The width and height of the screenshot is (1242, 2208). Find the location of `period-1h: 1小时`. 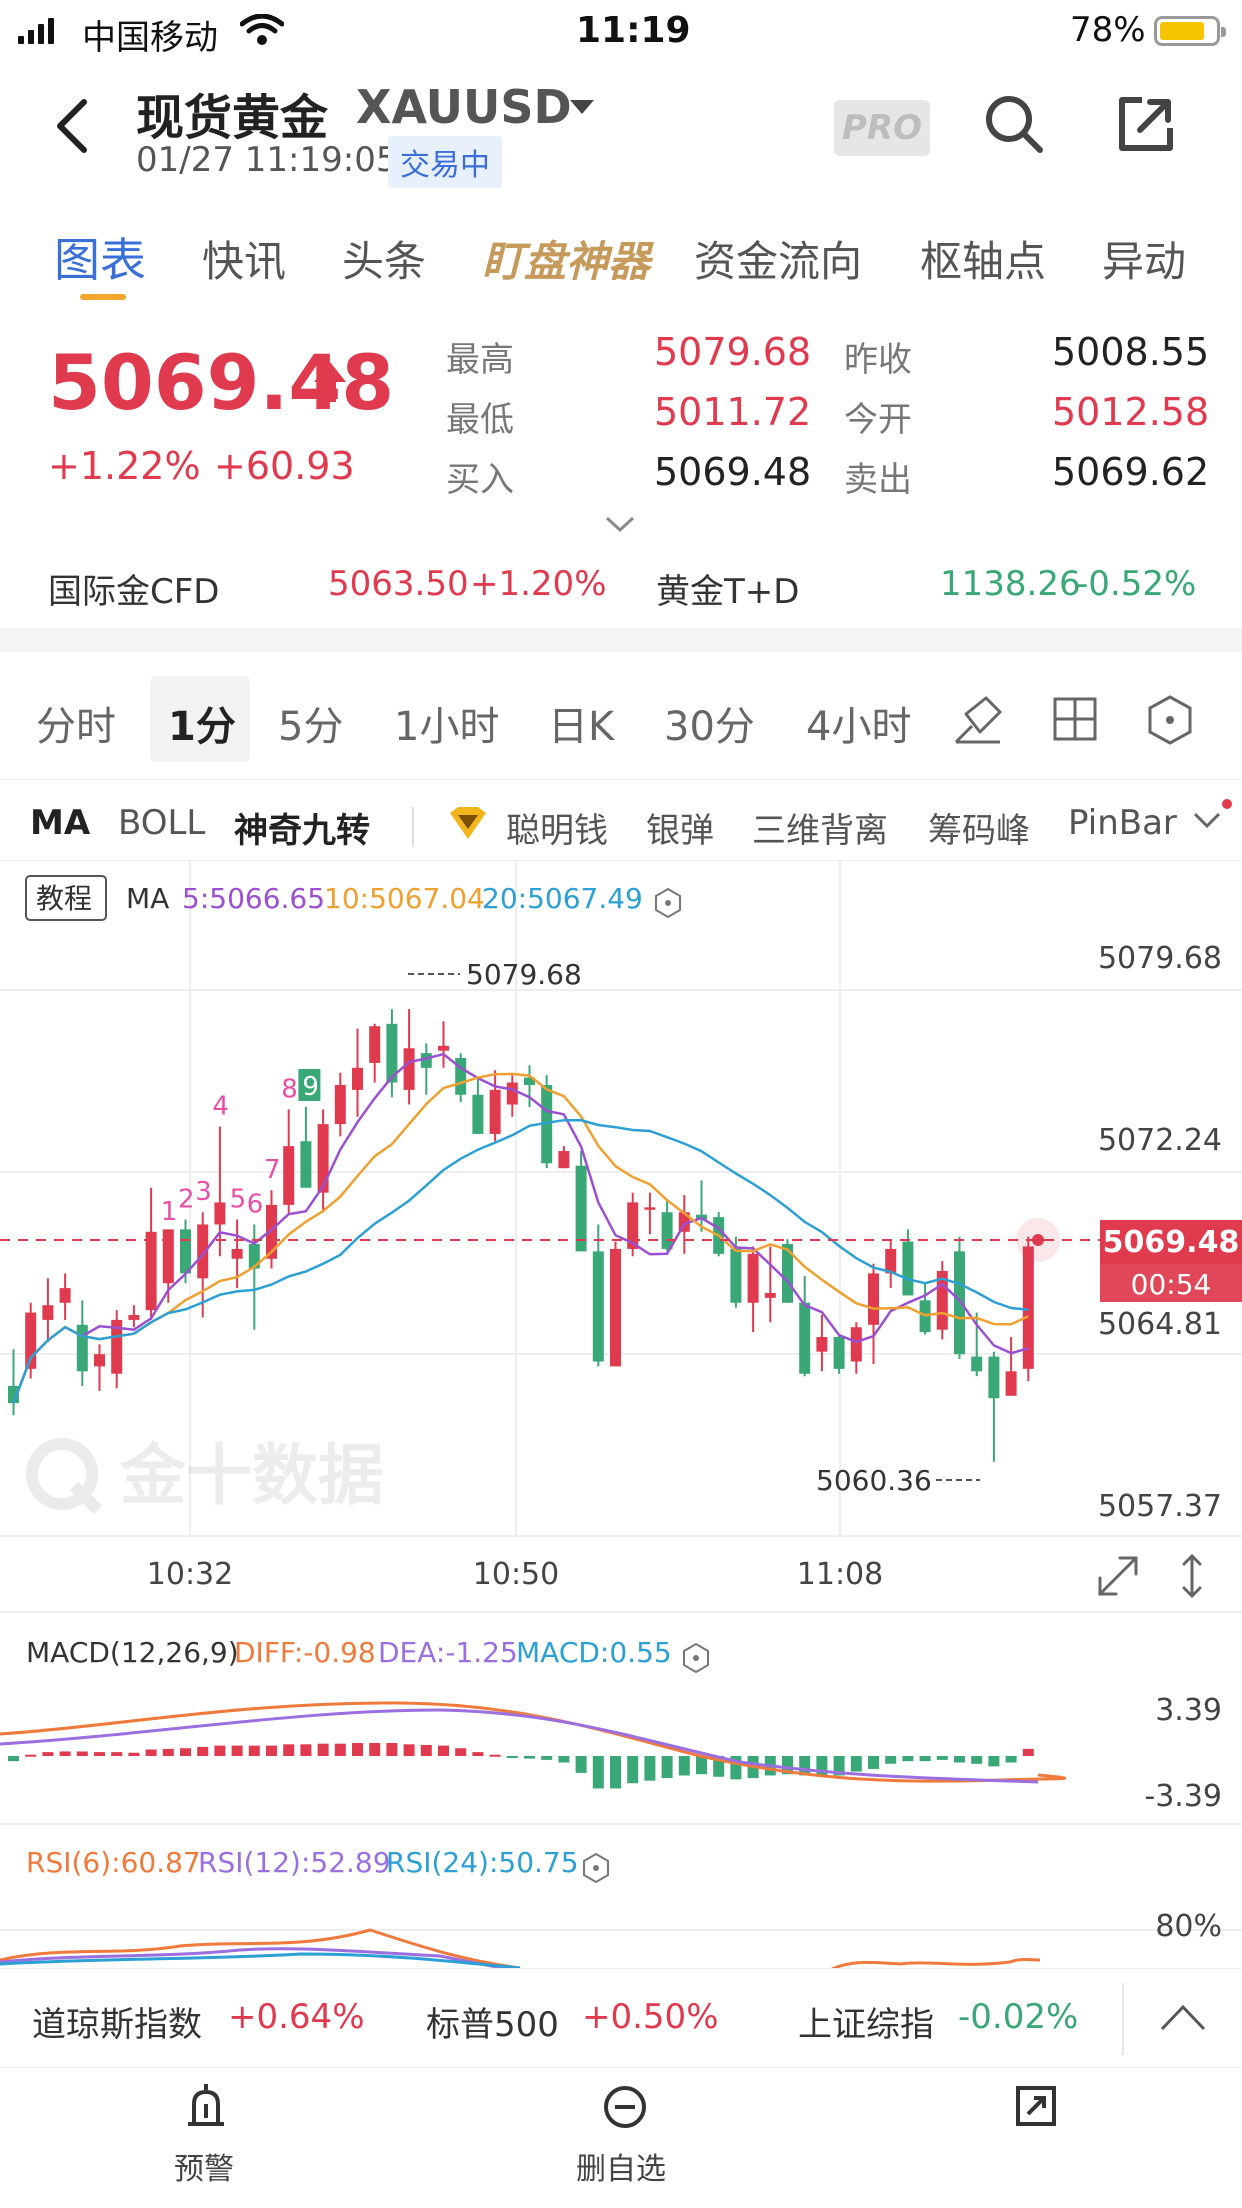

period-1h: 1小时 is located at coordinates (446, 723).